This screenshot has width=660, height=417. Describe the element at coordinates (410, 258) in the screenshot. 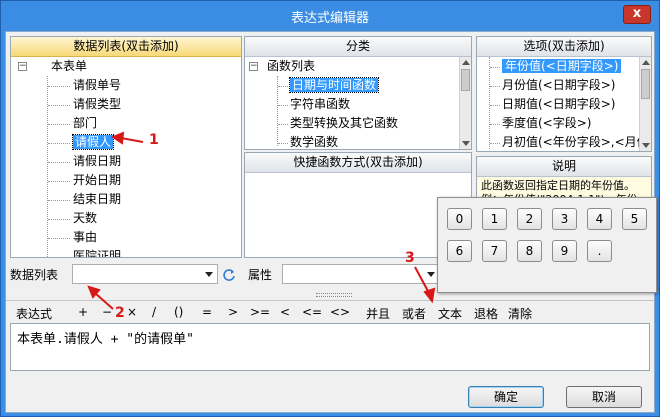

I see `annotation-3: 3` at that location.